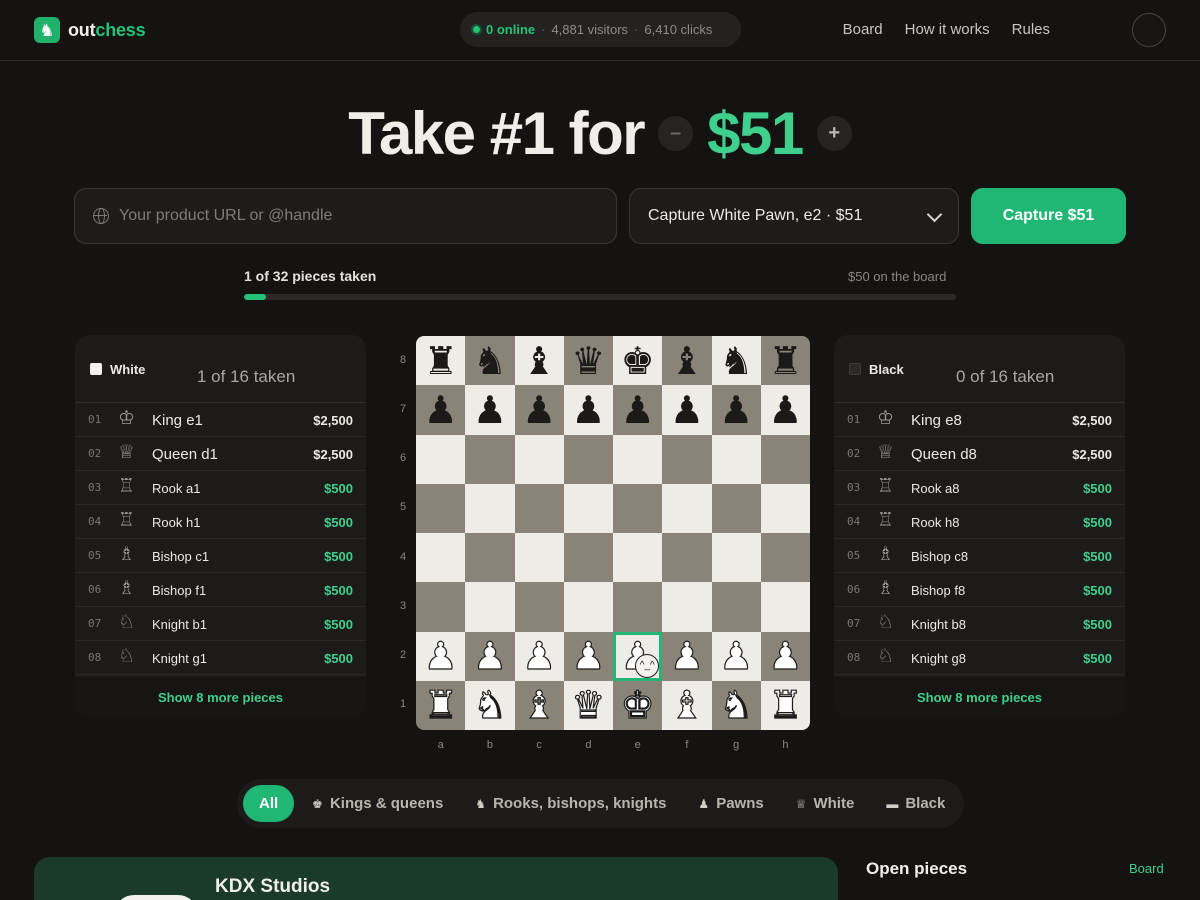 The height and width of the screenshot is (900, 1200). I want to click on square-h7: ♟, so click(785, 410).